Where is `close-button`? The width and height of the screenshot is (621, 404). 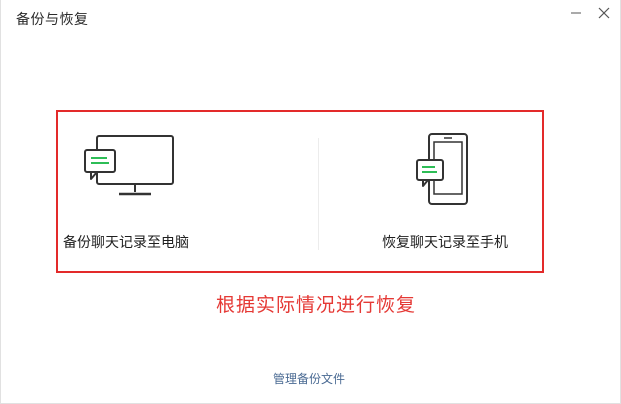
close-button is located at coordinates (604, 13).